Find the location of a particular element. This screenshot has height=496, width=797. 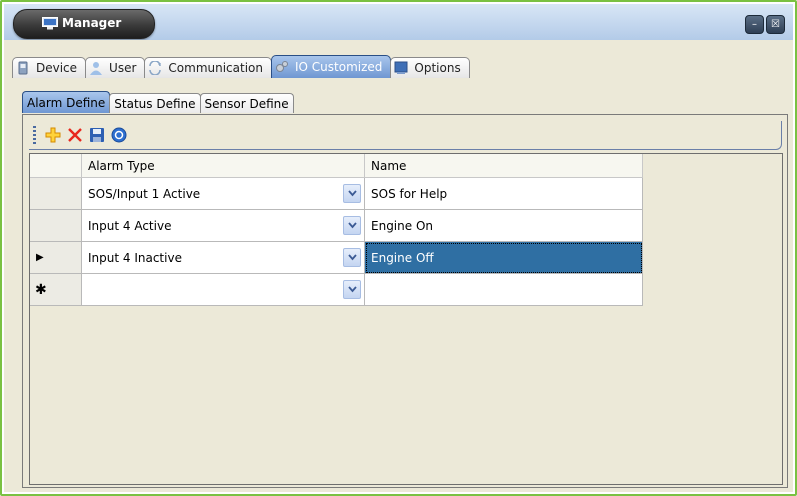

alarm-type-cell: SOS/Input 1 Active is located at coordinates (223, 194).